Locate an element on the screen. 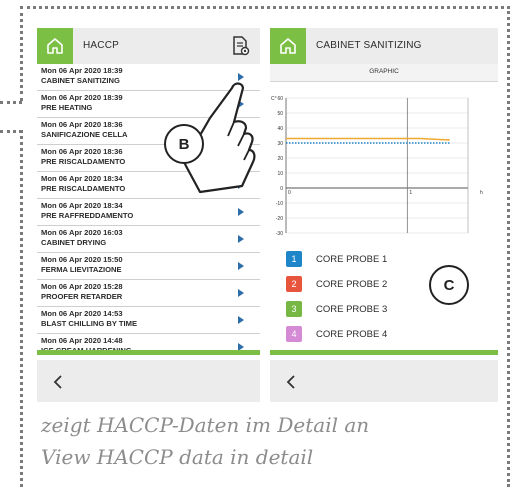  haccp-record-row: Mon 06 Apr 2020 15:28 PROOFER RETARDER is located at coordinates (148, 293).